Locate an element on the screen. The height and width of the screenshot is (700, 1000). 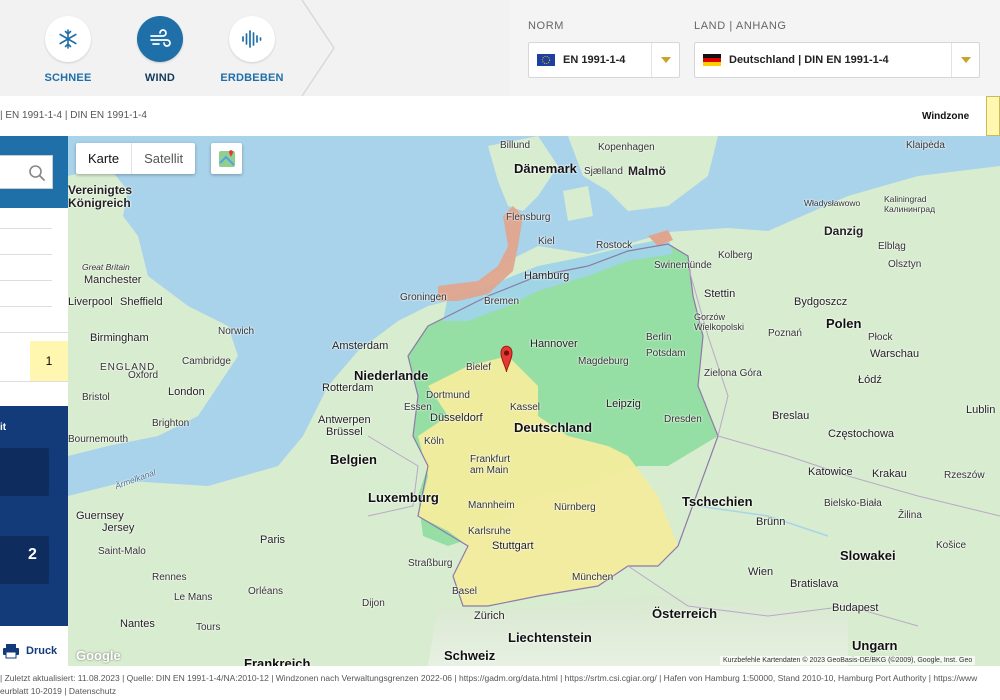
map-label: Žilina is located at coordinates (910, 515).